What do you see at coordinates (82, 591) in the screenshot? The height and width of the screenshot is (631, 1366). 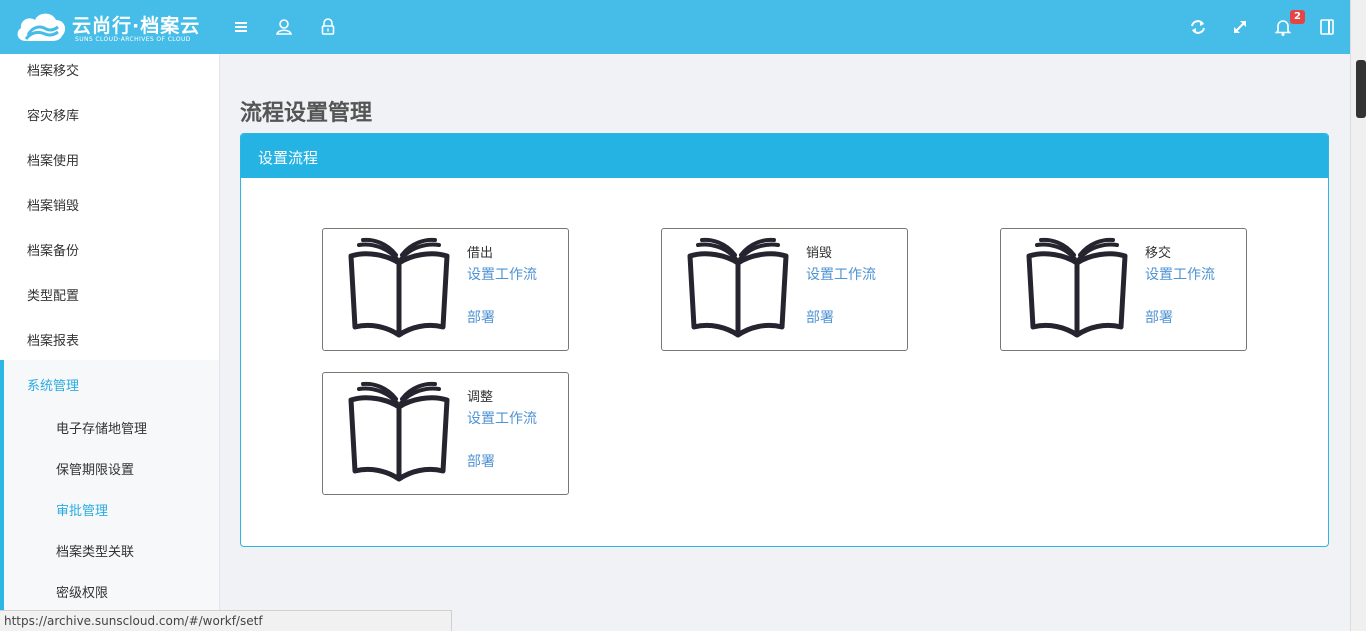 I see `sidebar-subitem-security-level: 密级权限` at bounding box center [82, 591].